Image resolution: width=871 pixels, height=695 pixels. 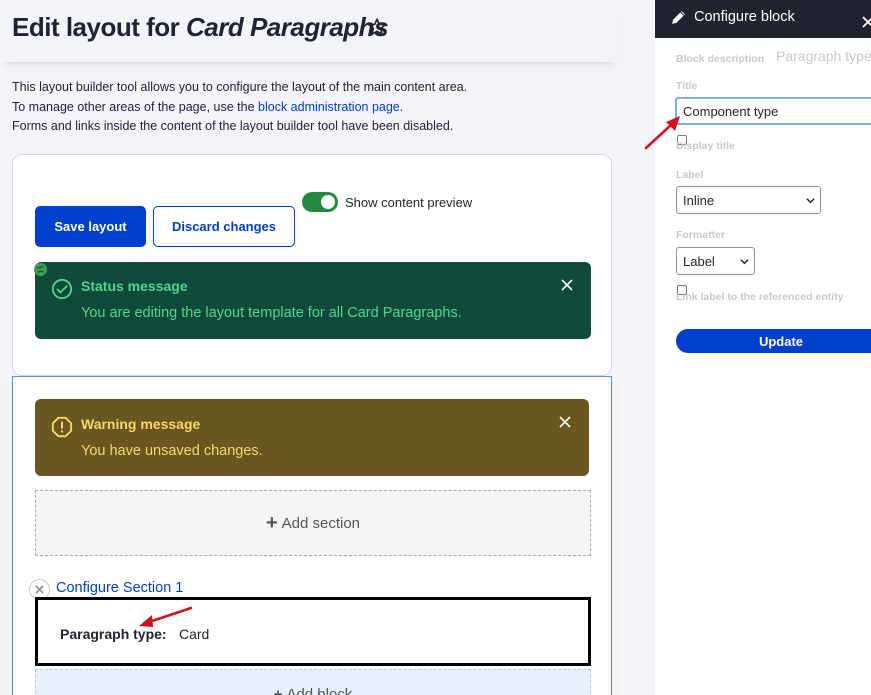 I want to click on content-preview-toggle, so click(x=320, y=202).